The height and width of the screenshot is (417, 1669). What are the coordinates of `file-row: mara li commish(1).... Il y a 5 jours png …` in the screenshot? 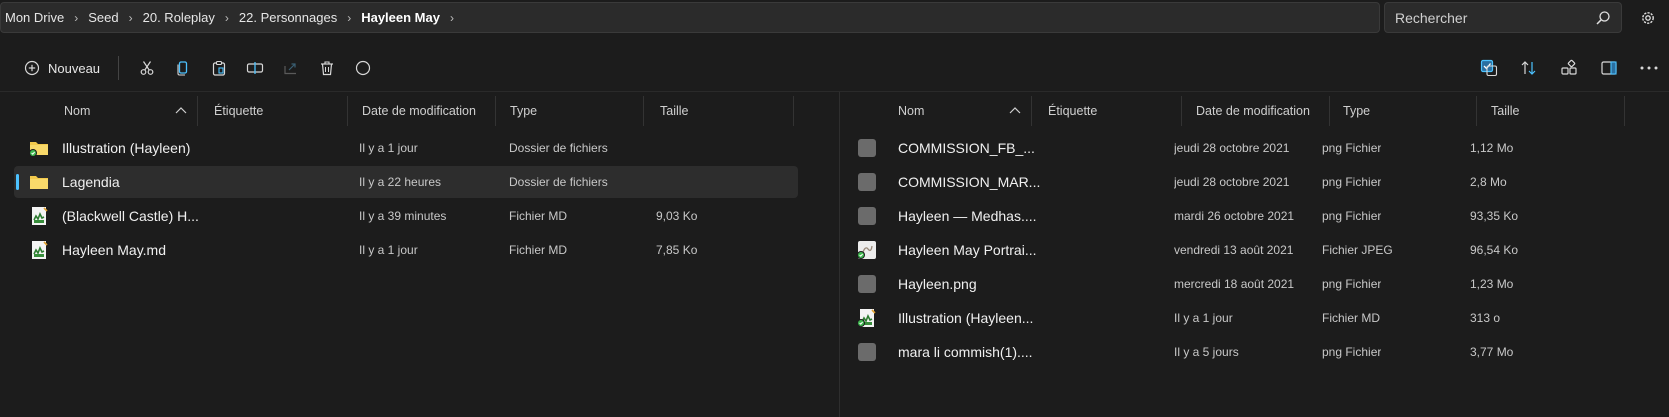 It's located at (1253, 352).